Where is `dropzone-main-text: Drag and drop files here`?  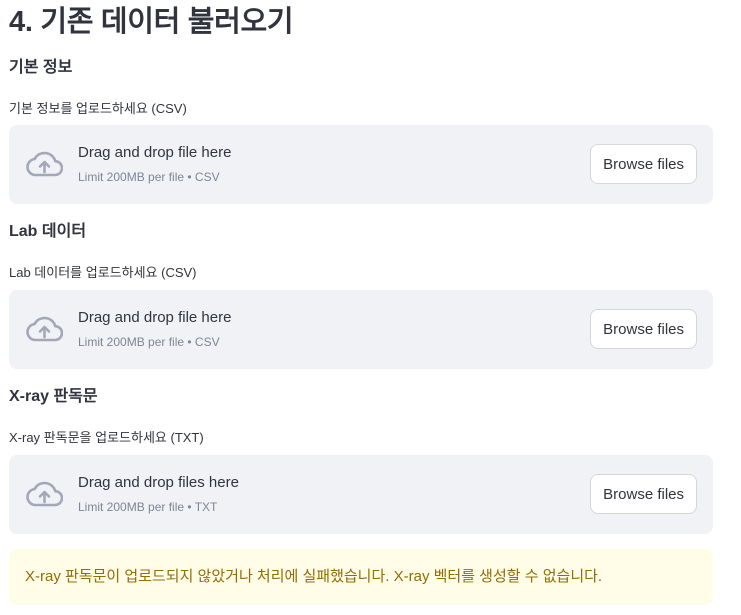
dropzone-main-text: Drag and drop files here is located at coordinates (158, 482).